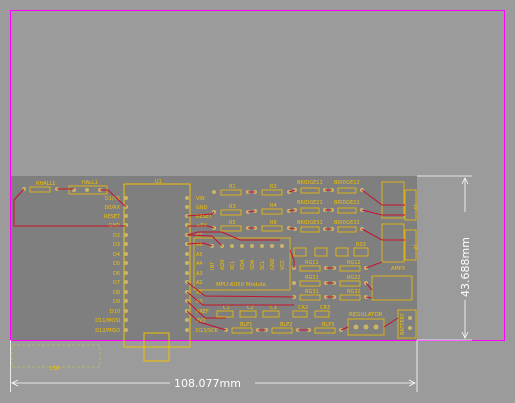 The width and height of the screenshot is (515, 403). Describe the element at coordinates (465, 267) in the screenshot. I see `dimension-height-label: 43.688mm` at that location.